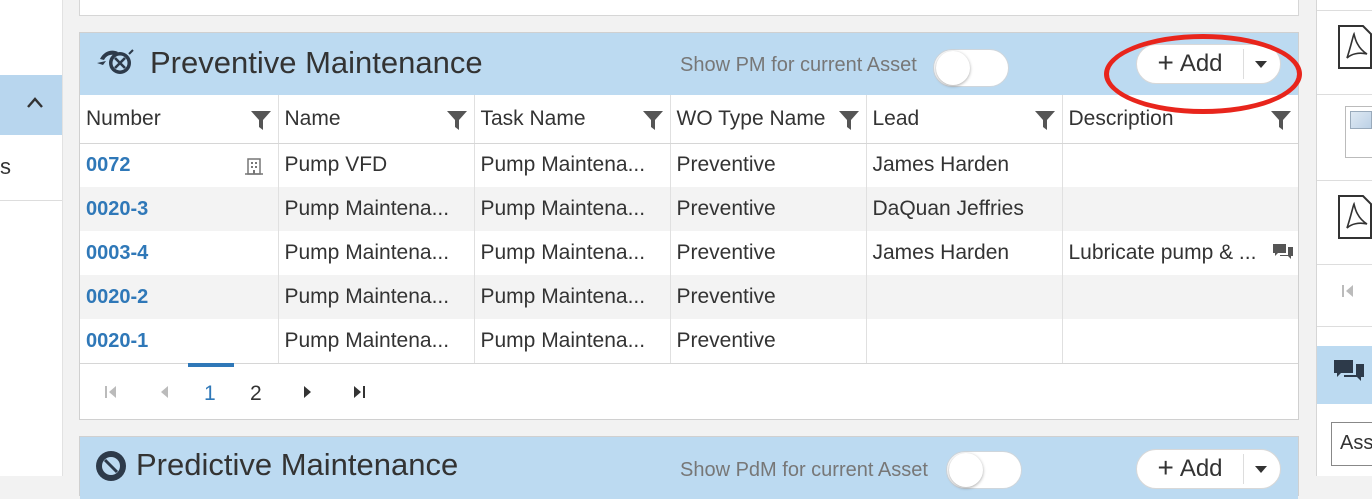 The width and height of the screenshot is (1372, 499). Describe the element at coordinates (1121, 118) in the screenshot. I see `column-header-label: Description` at that location.